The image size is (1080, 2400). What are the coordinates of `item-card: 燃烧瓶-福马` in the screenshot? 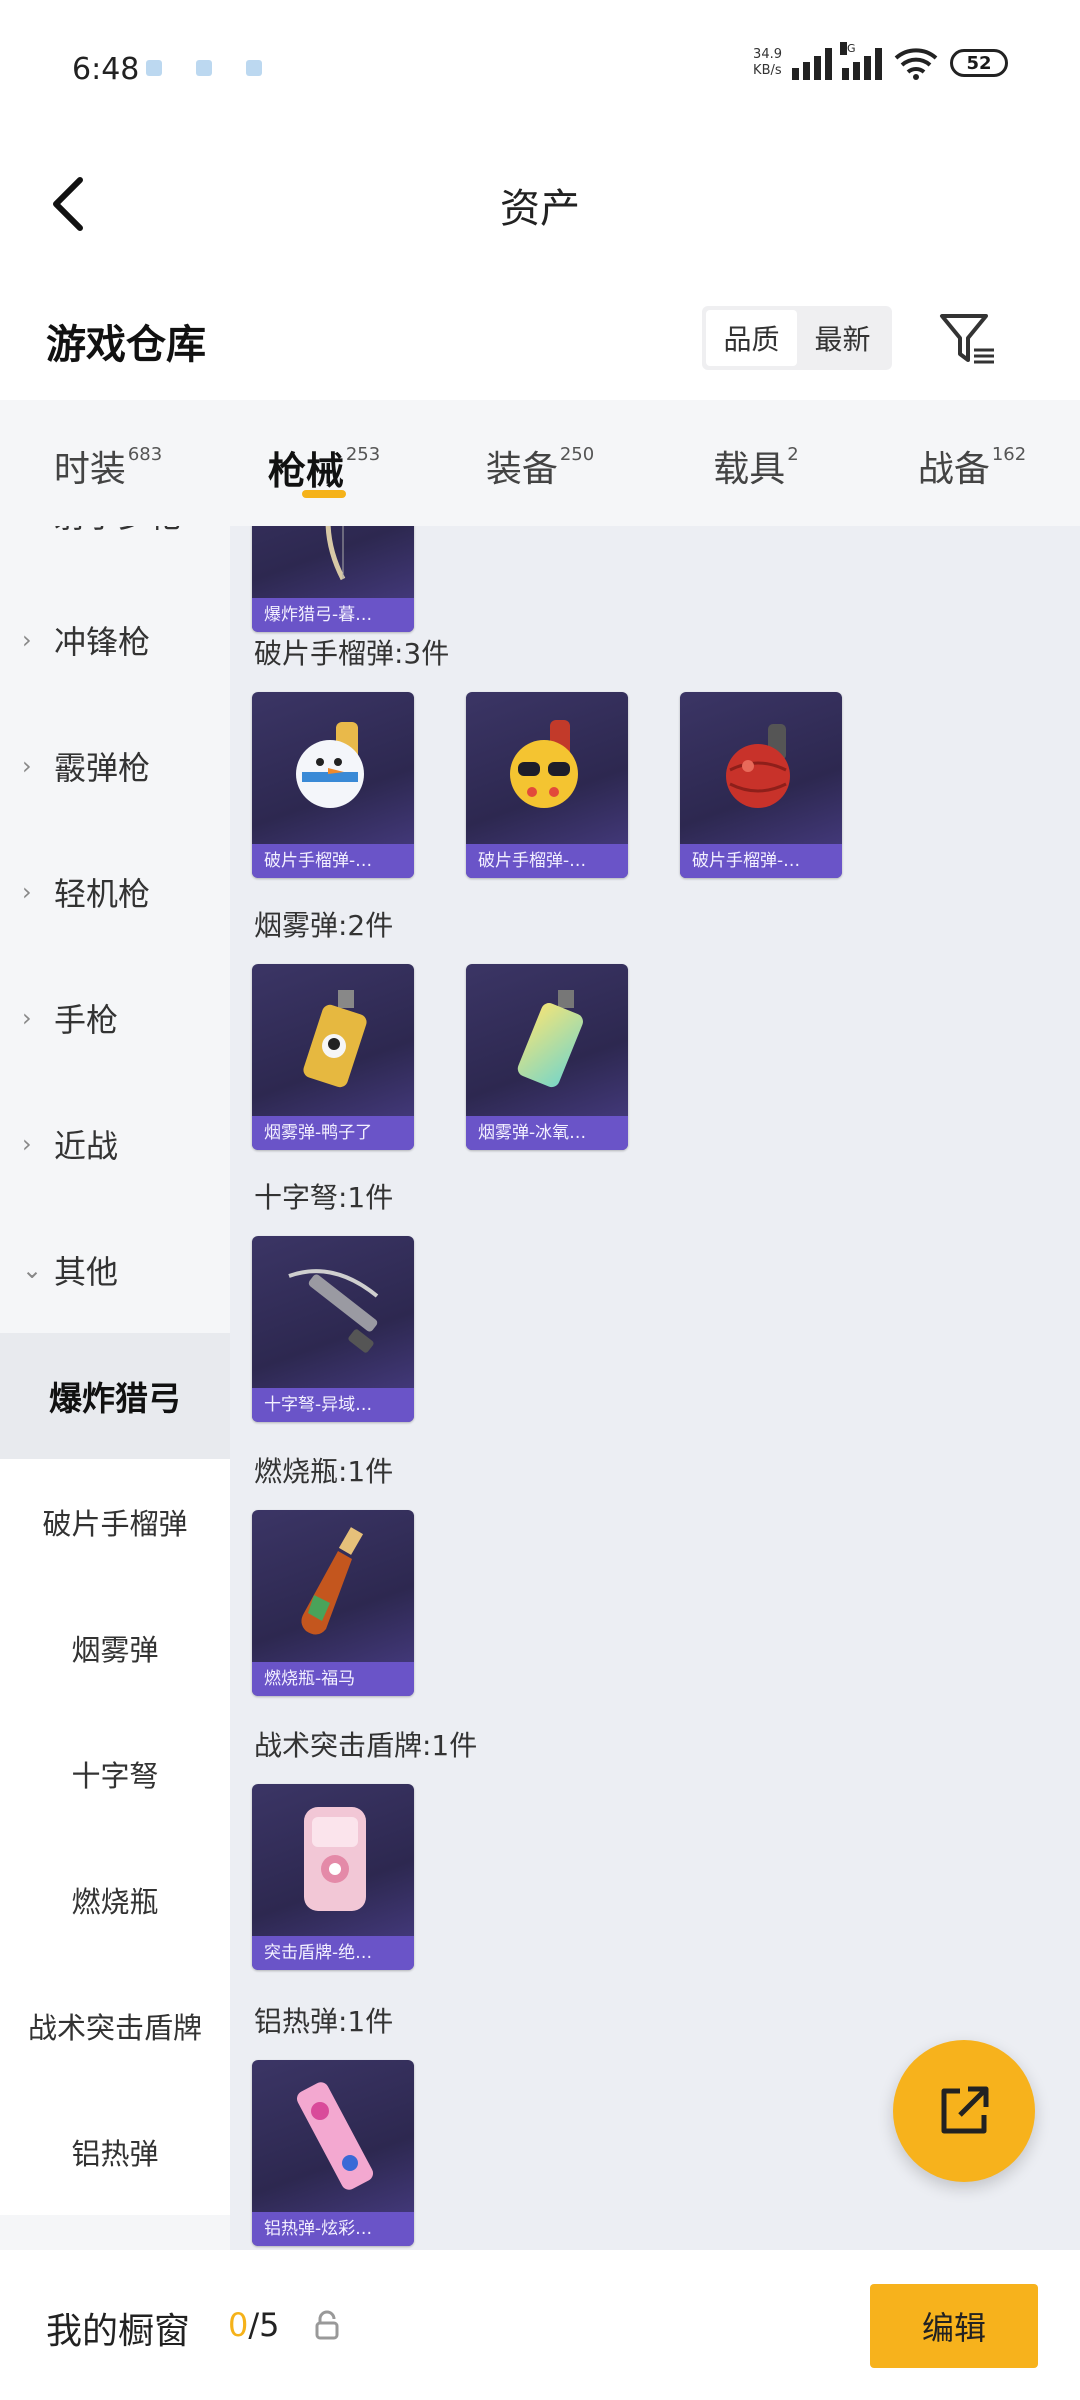 It's located at (333, 1603).